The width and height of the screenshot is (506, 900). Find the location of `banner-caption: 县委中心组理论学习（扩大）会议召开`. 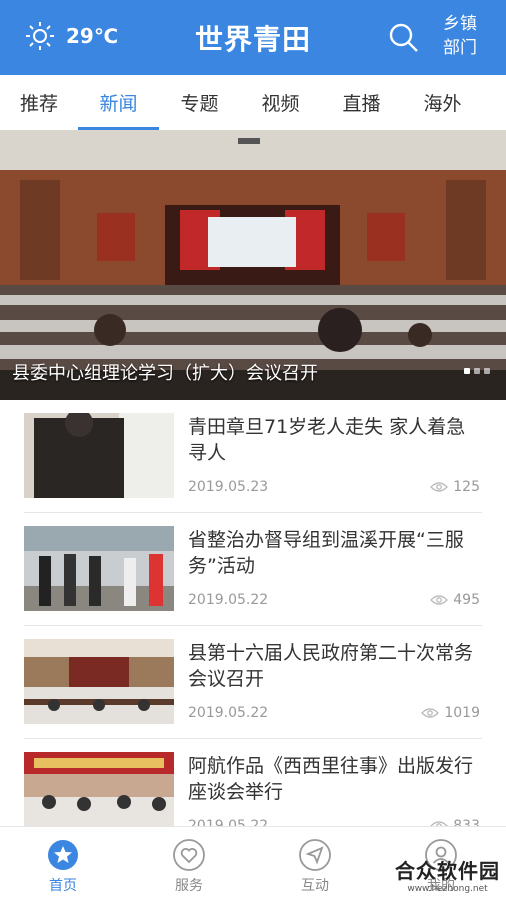

banner-caption: 县委中心组理论学习（扩大）会议召开 is located at coordinates (165, 373).